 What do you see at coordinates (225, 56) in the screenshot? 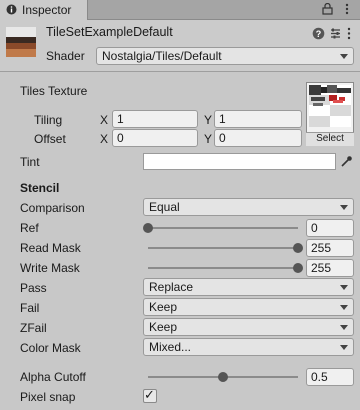
I see `shader-dropdown: Nostalgia/Tiles/Default` at bounding box center [225, 56].